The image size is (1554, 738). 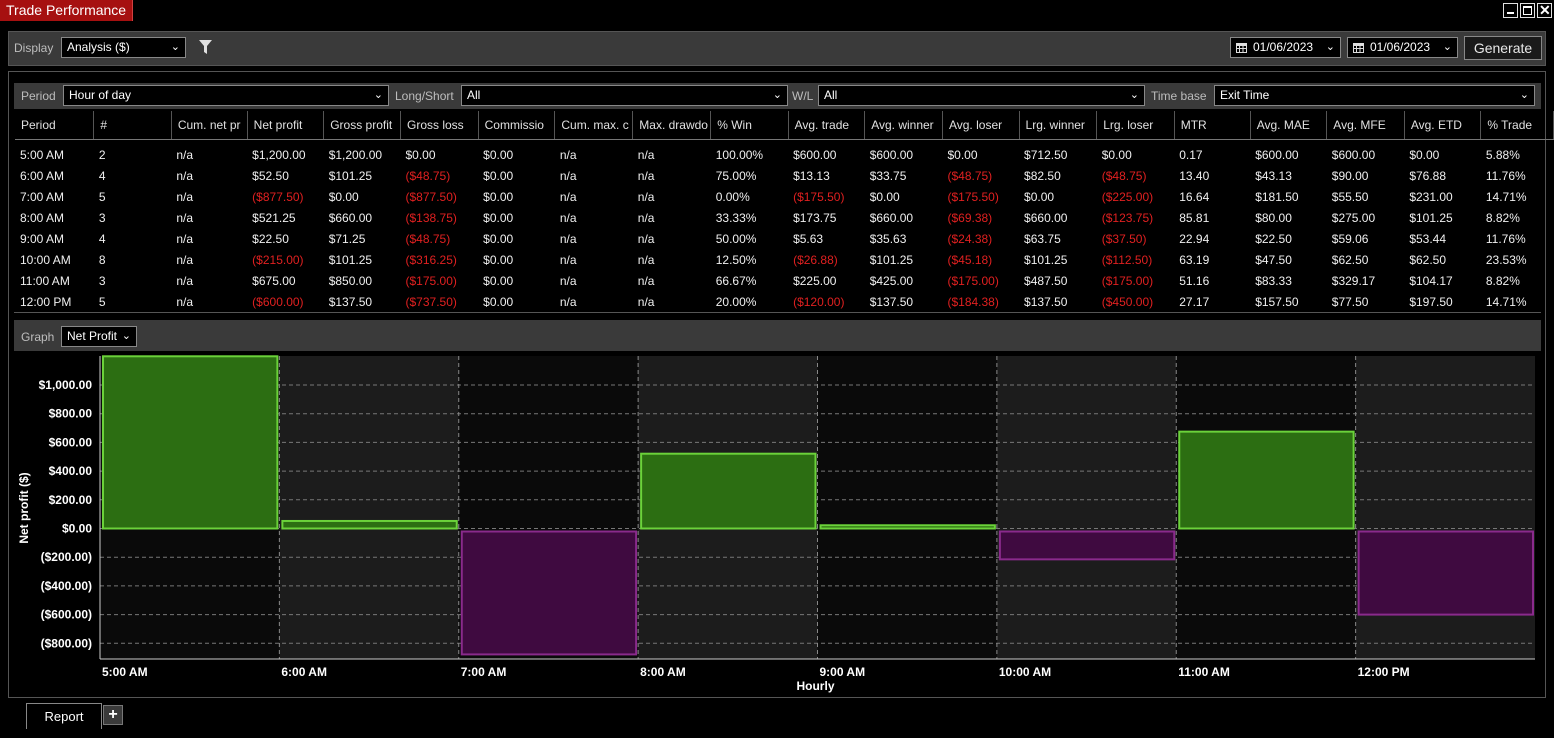 What do you see at coordinates (42, 217) in the screenshot?
I see `table-cell: 8:00 AM` at bounding box center [42, 217].